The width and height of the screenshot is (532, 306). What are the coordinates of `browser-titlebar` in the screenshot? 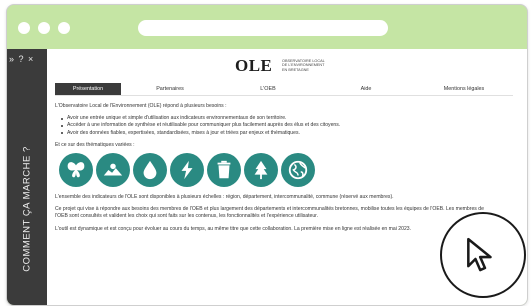 It's located at (267, 27).